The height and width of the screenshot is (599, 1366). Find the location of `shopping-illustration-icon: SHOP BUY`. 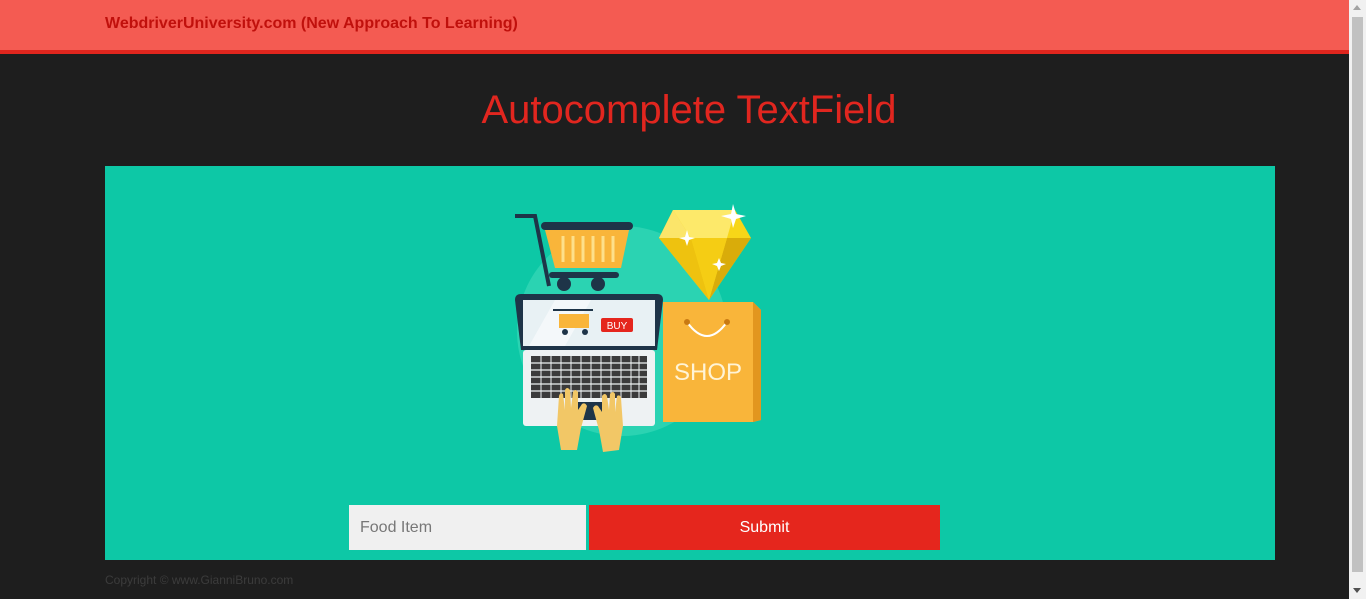

shopping-illustration-icon: SHOP BUY is located at coordinates (638, 328).